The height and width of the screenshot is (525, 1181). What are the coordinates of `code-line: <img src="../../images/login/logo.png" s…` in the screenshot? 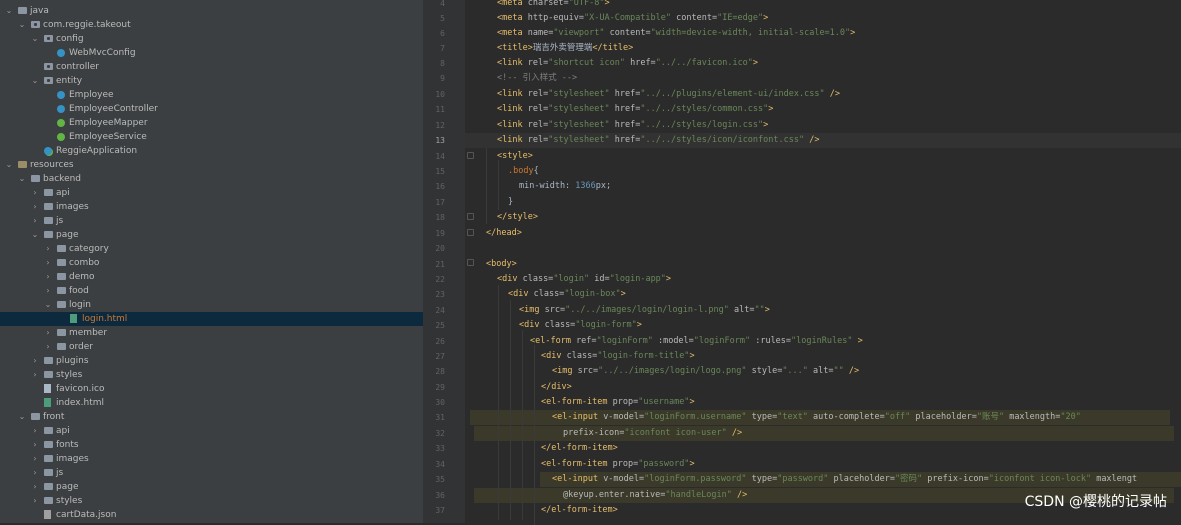 It's located at (705, 371).